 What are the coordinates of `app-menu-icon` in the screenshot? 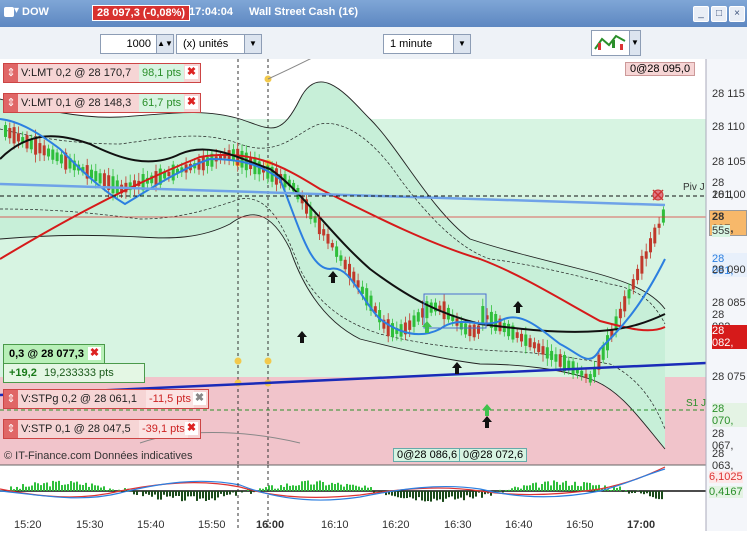 It's located at (9, 12).